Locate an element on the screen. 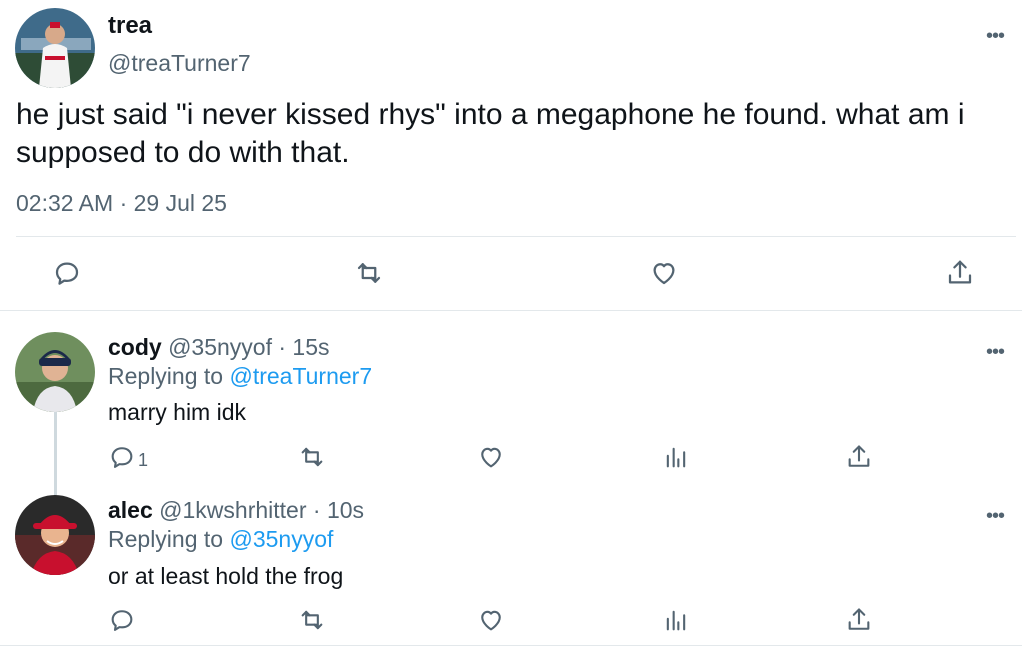 This screenshot has width=1022, height=648. avatar-alec is located at coordinates (55, 535).